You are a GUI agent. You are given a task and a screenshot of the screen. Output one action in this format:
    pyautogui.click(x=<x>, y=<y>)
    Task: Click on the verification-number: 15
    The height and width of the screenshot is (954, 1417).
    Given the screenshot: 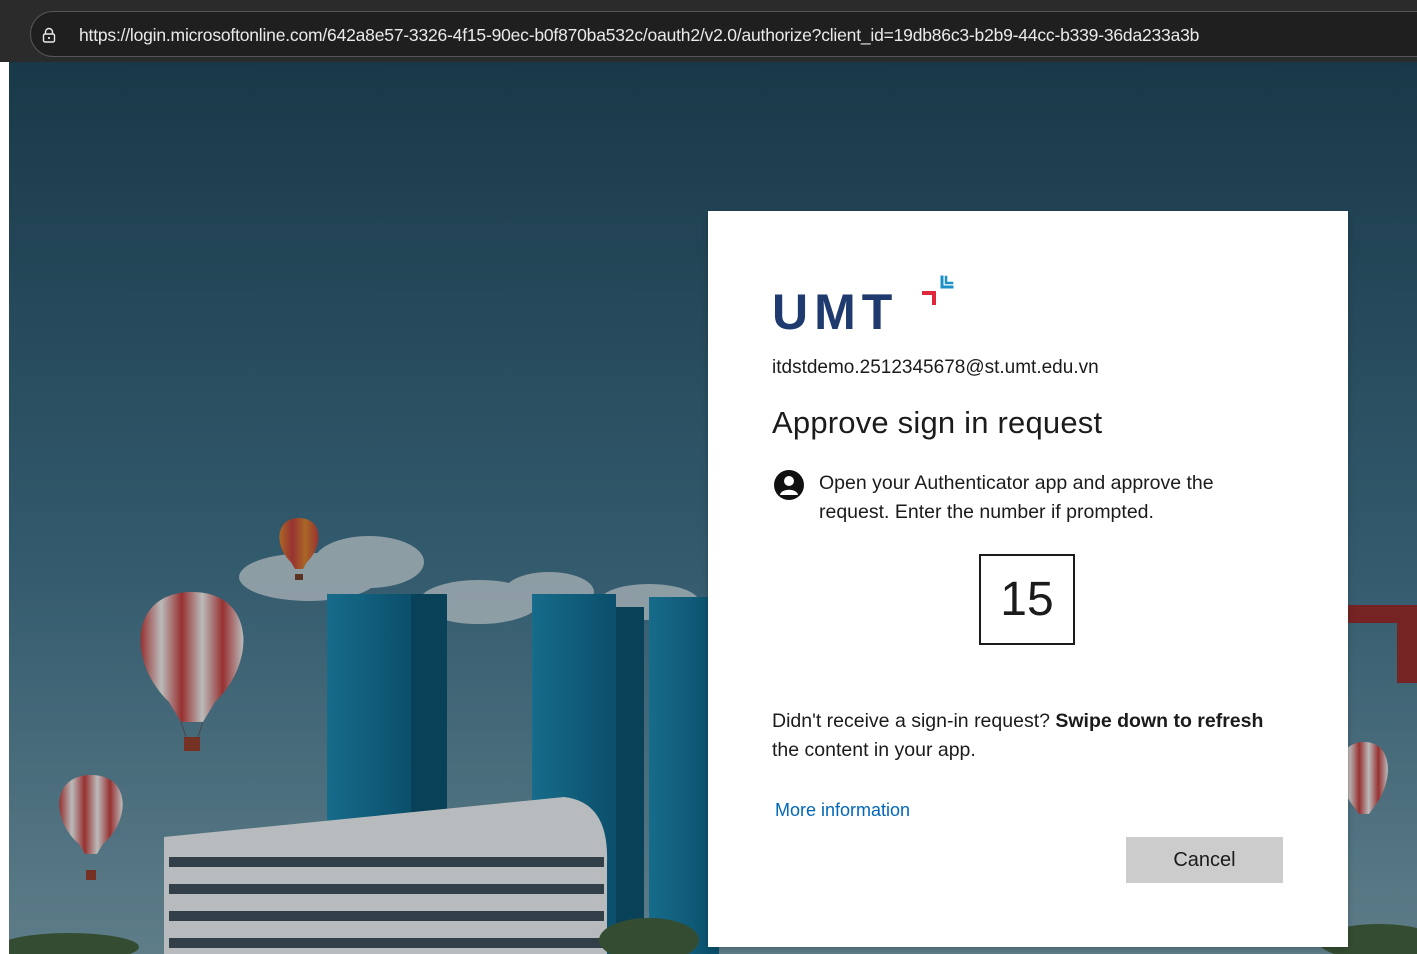 What is the action you would take?
    pyautogui.click(x=1027, y=599)
    